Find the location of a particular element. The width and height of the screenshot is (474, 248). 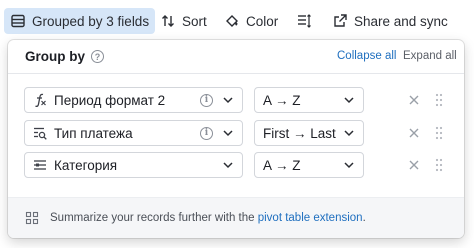

sort-order-label: First → Last is located at coordinates (299, 133).